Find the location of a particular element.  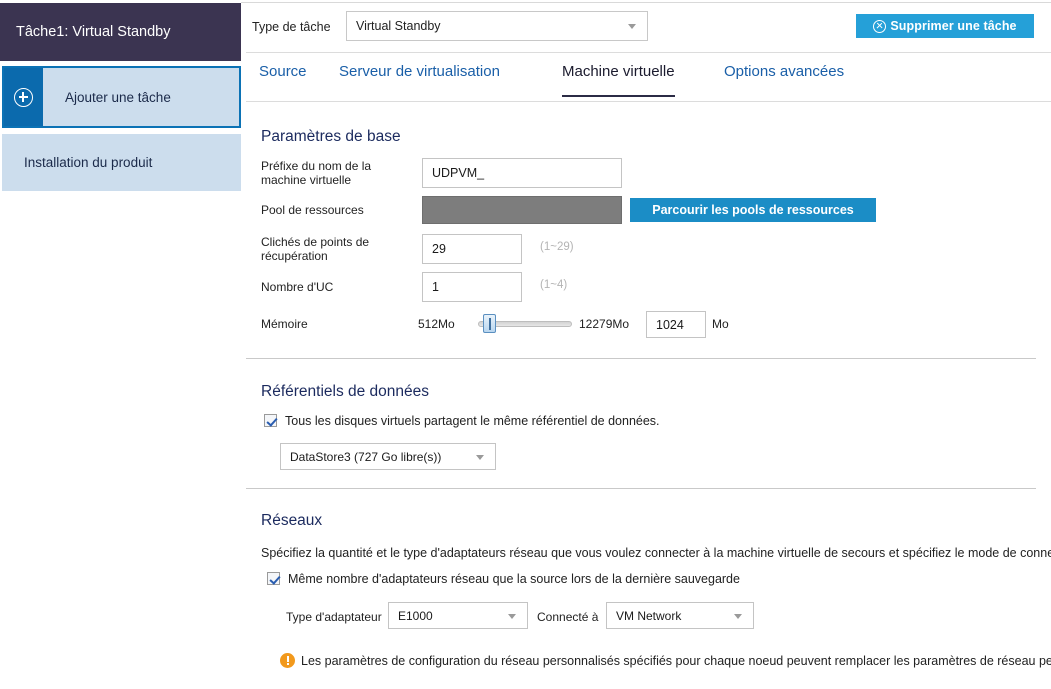

cpu-count-hint: (1~4) is located at coordinates (554, 285).